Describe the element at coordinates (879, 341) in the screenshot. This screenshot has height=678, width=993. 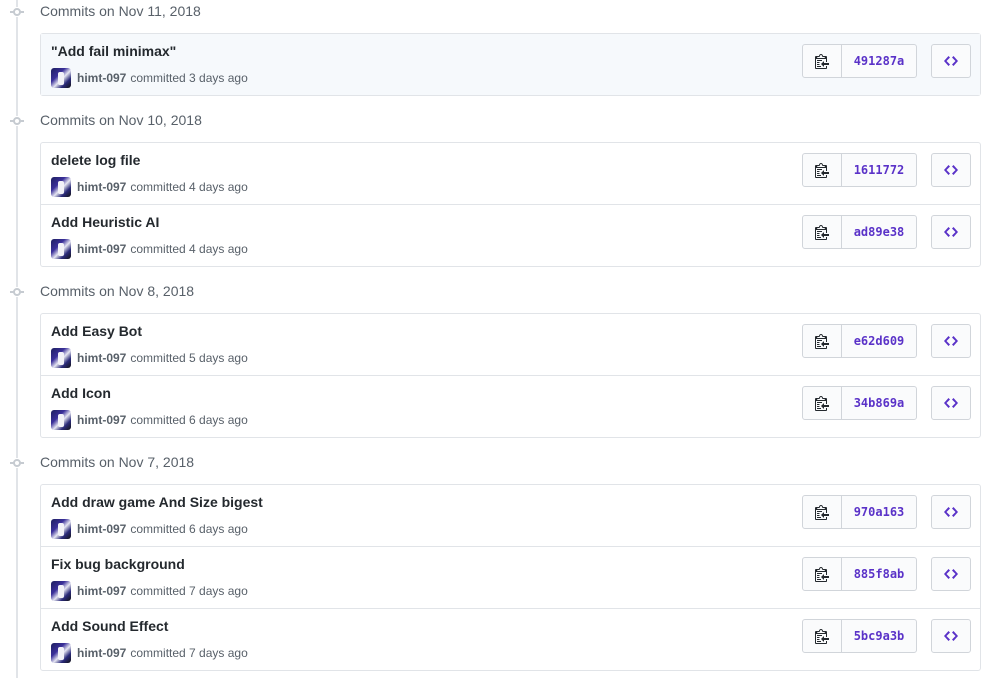
I see `commit-sha-link: e62d609` at that location.